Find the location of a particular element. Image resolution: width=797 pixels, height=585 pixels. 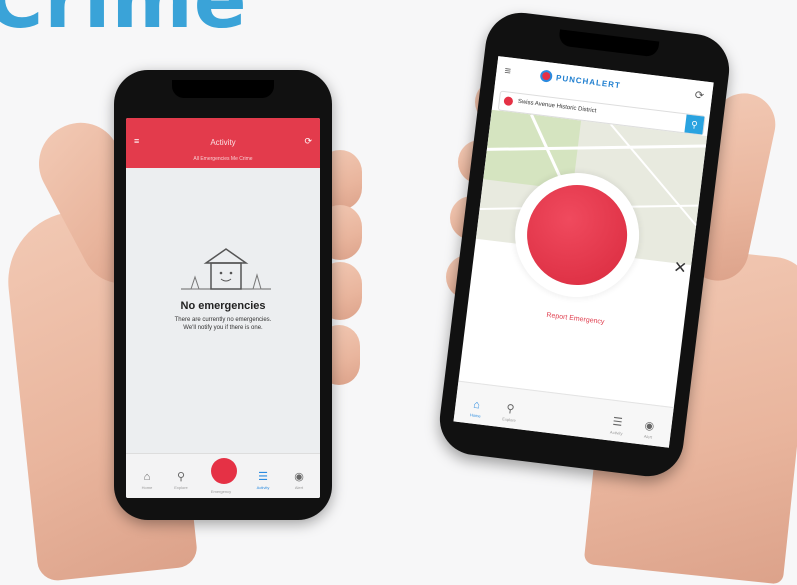

bottom-nav: ⌂ Home ⚲ Explore ☰ Activity ◉ Alert is located at coordinates (563, 414).